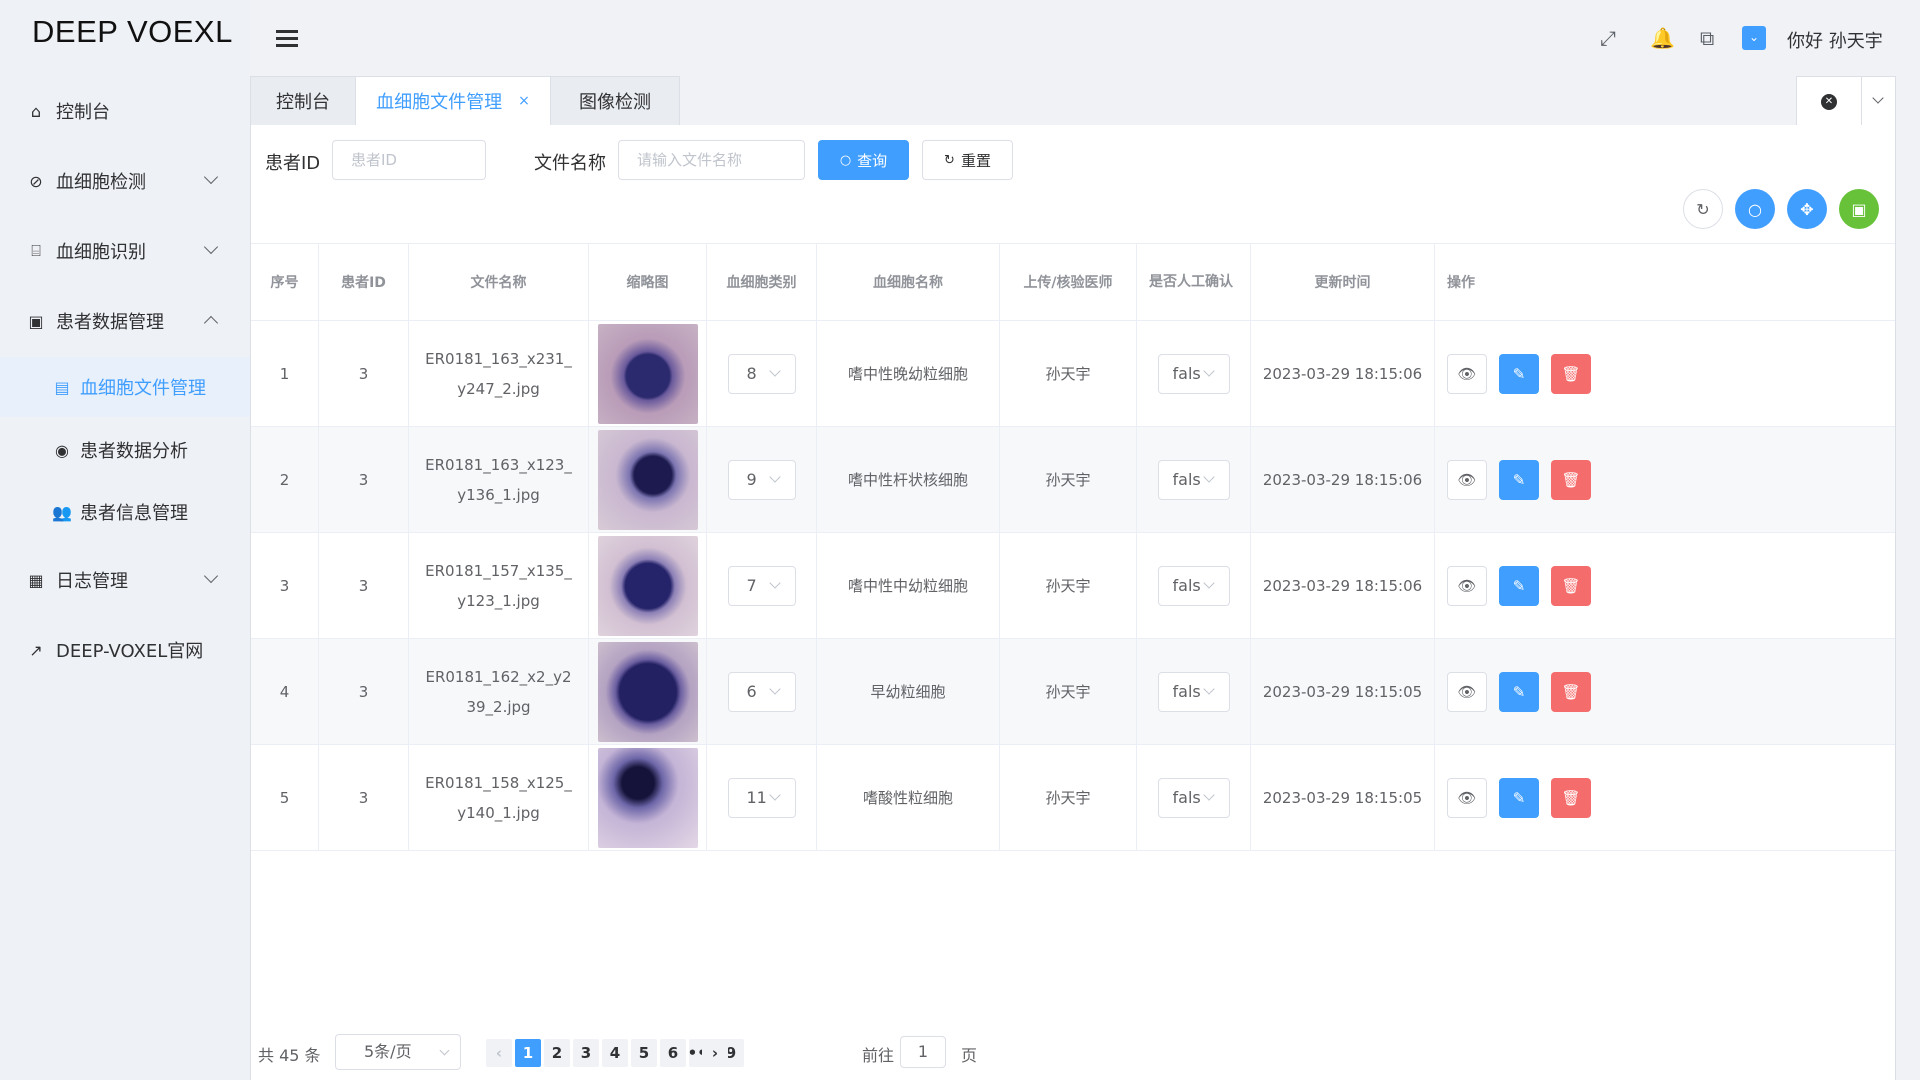  I want to click on sidebar-item-website: ↗ DEEP-VOXEL官网, so click(125, 650).